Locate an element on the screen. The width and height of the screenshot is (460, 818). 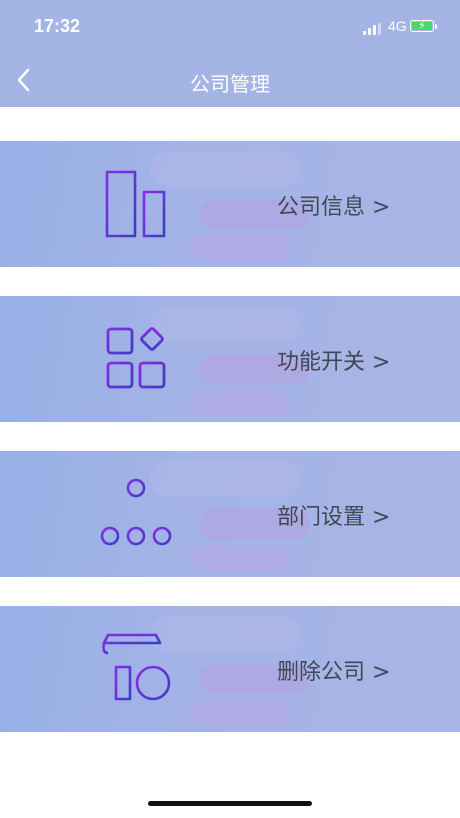
page-title: 公司管理 is located at coordinates (230, 84).